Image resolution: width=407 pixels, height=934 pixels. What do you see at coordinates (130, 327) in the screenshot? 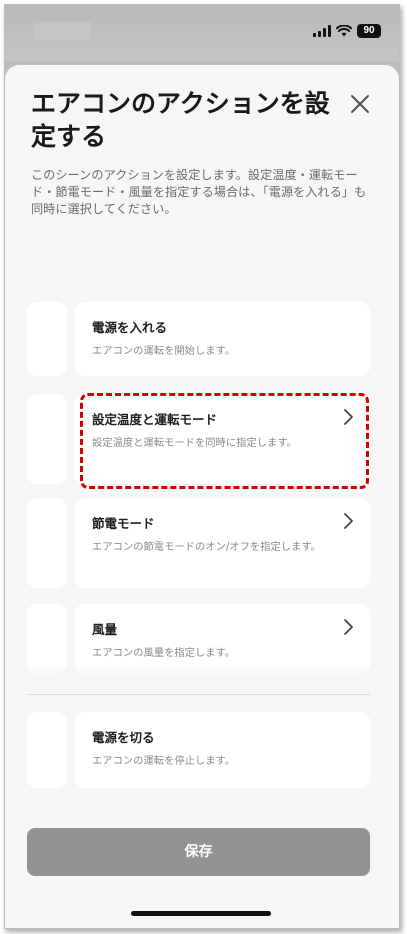
I see `action-title: 電源を入れる` at bounding box center [130, 327].